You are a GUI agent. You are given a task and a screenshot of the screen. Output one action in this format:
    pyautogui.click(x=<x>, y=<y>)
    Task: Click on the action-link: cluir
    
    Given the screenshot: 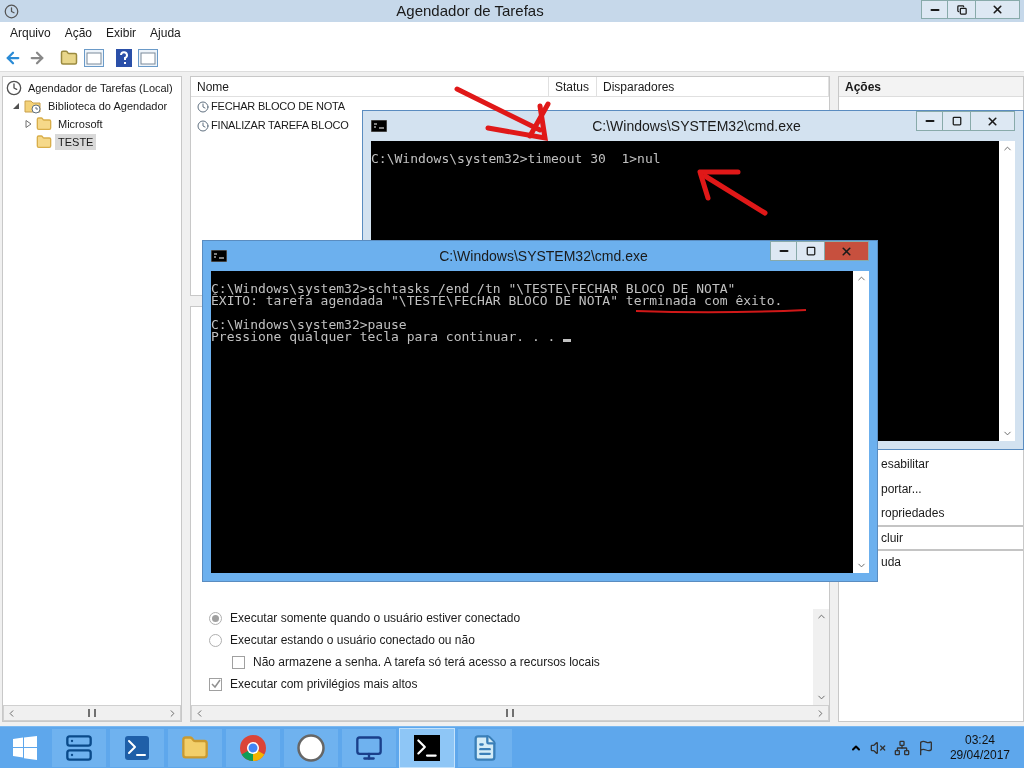 What is the action you would take?
    pyautogui.click(x=892, y=537)
    